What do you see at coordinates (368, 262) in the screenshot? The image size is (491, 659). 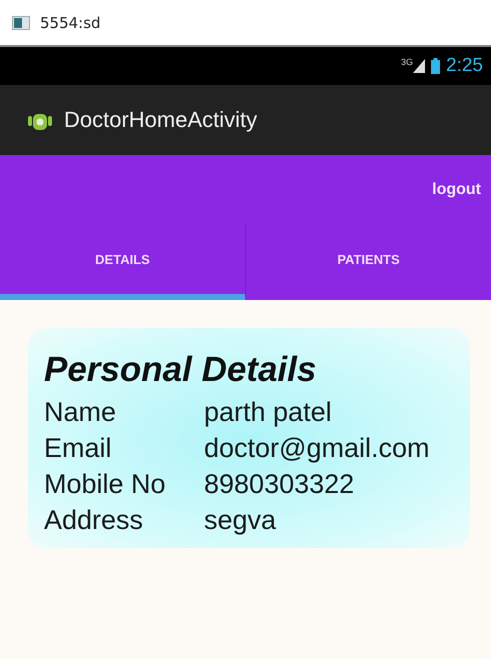 I see `tab: PATIENTS` at bounding box center [368, 262].